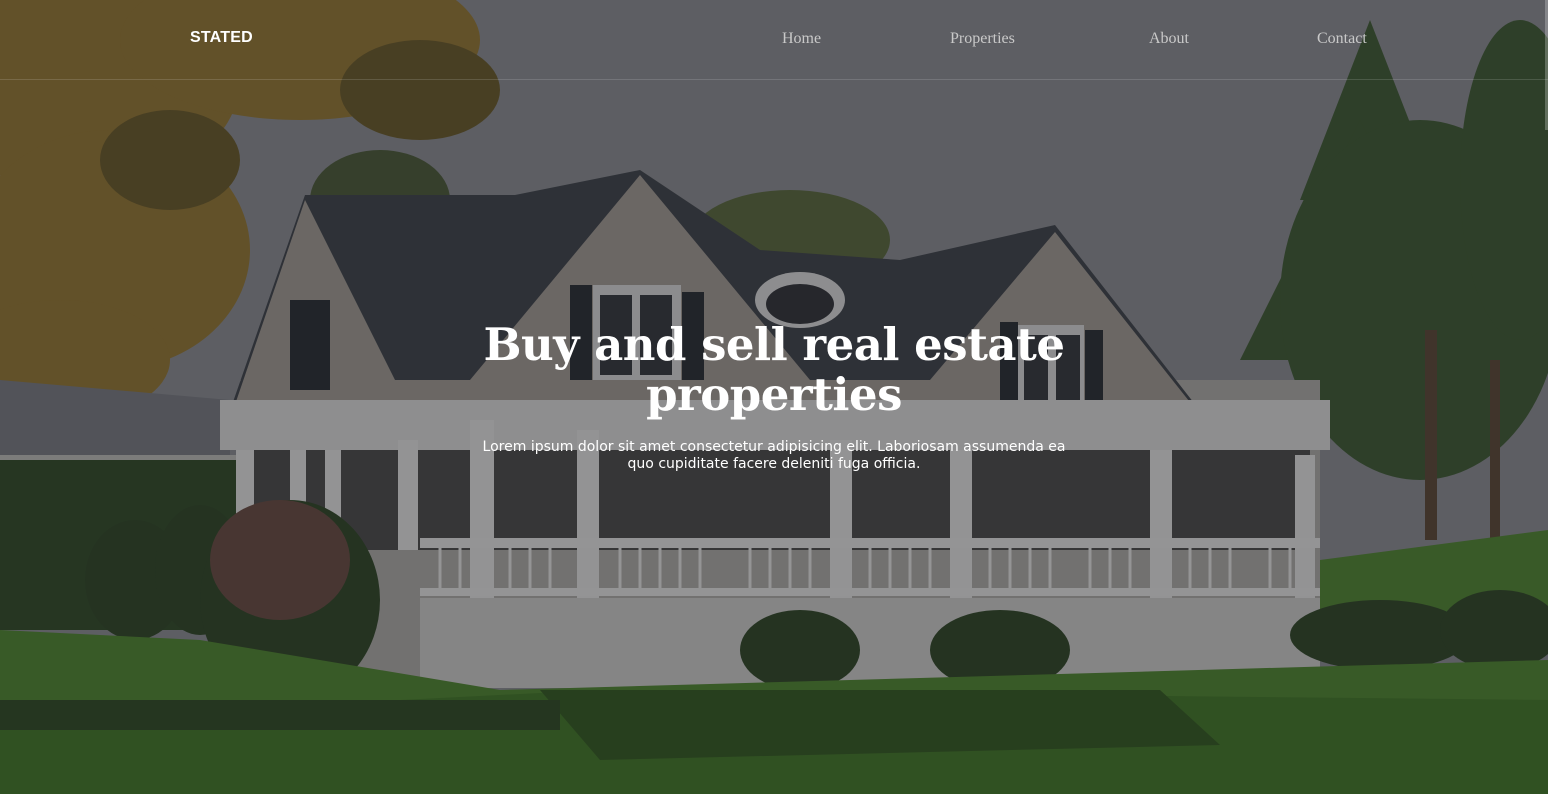 The image size is (1548, 794). Describe the element at coordinates (982, 39) in the screenshot. I see `nav-link-properties: Properties` at that location.